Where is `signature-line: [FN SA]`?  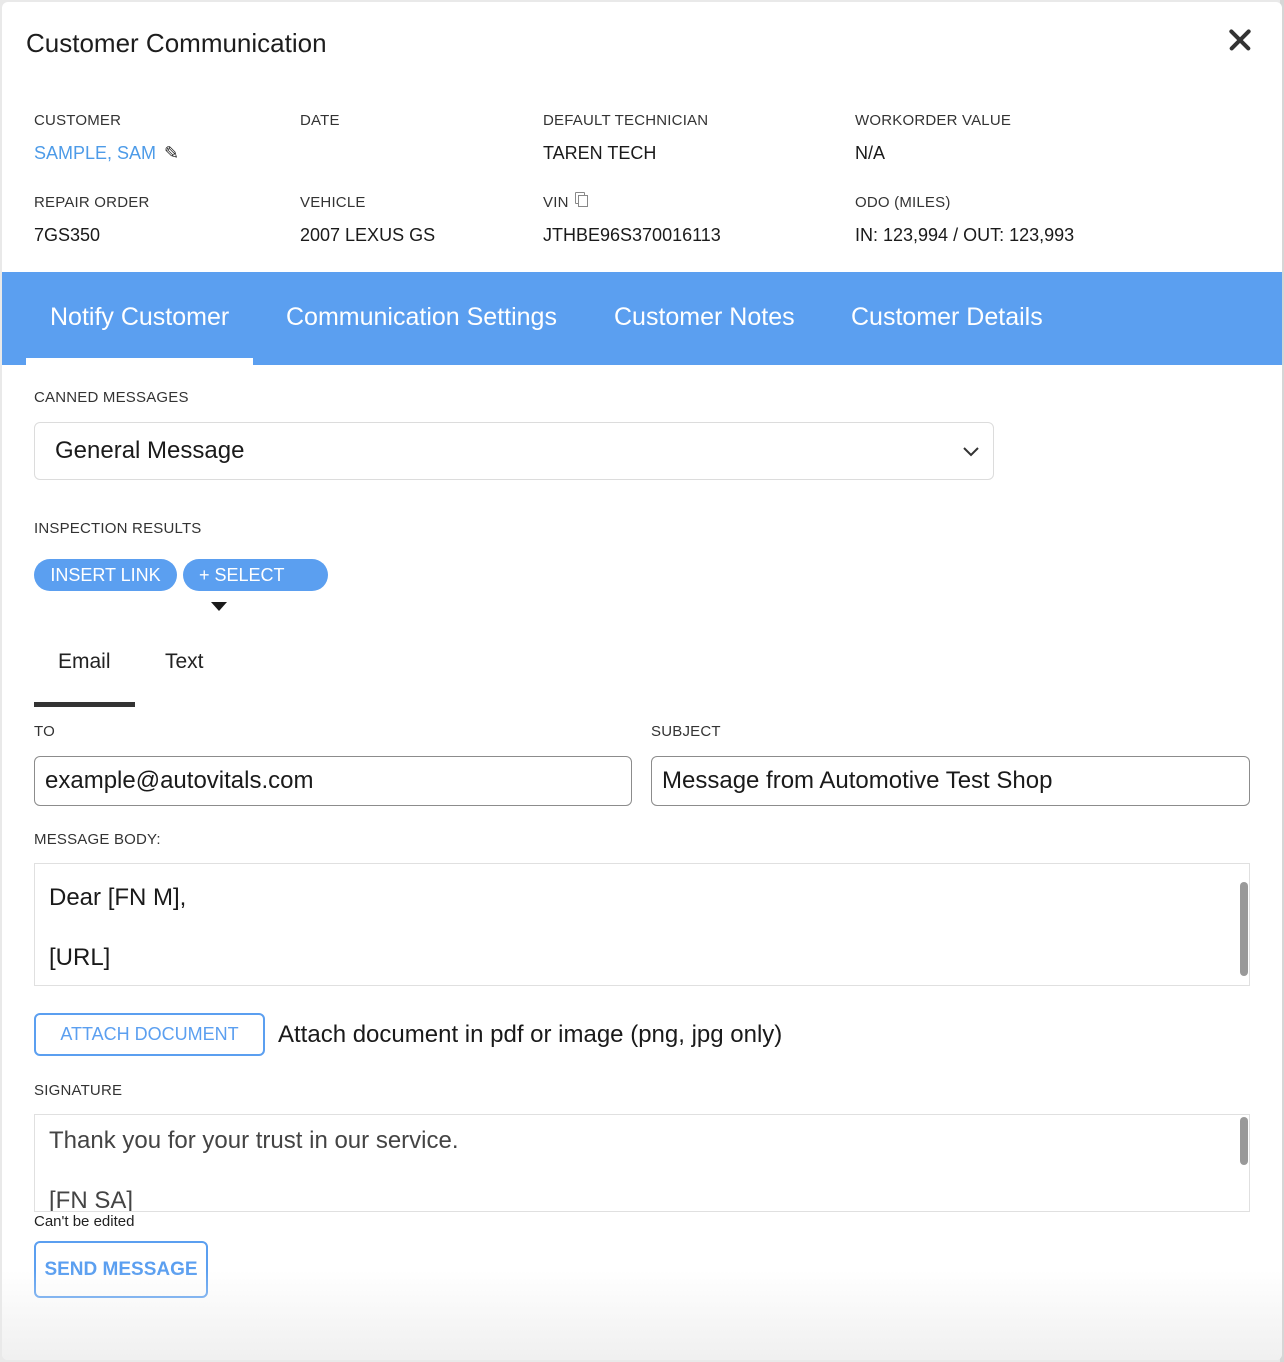 signature-line: [FN SA] is located at coordinates (91, 1199).